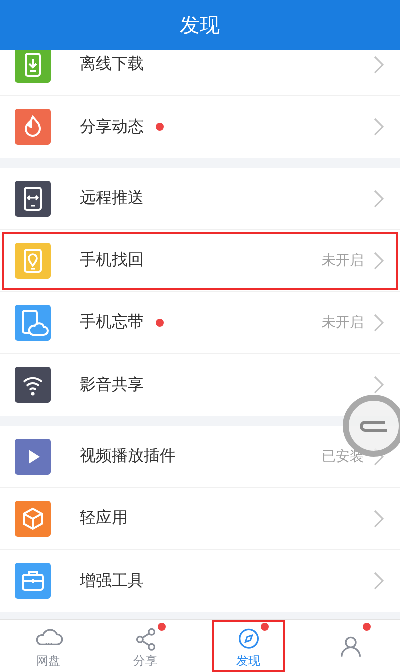  I want to click on return-arrow-icon, so click(374, 426).